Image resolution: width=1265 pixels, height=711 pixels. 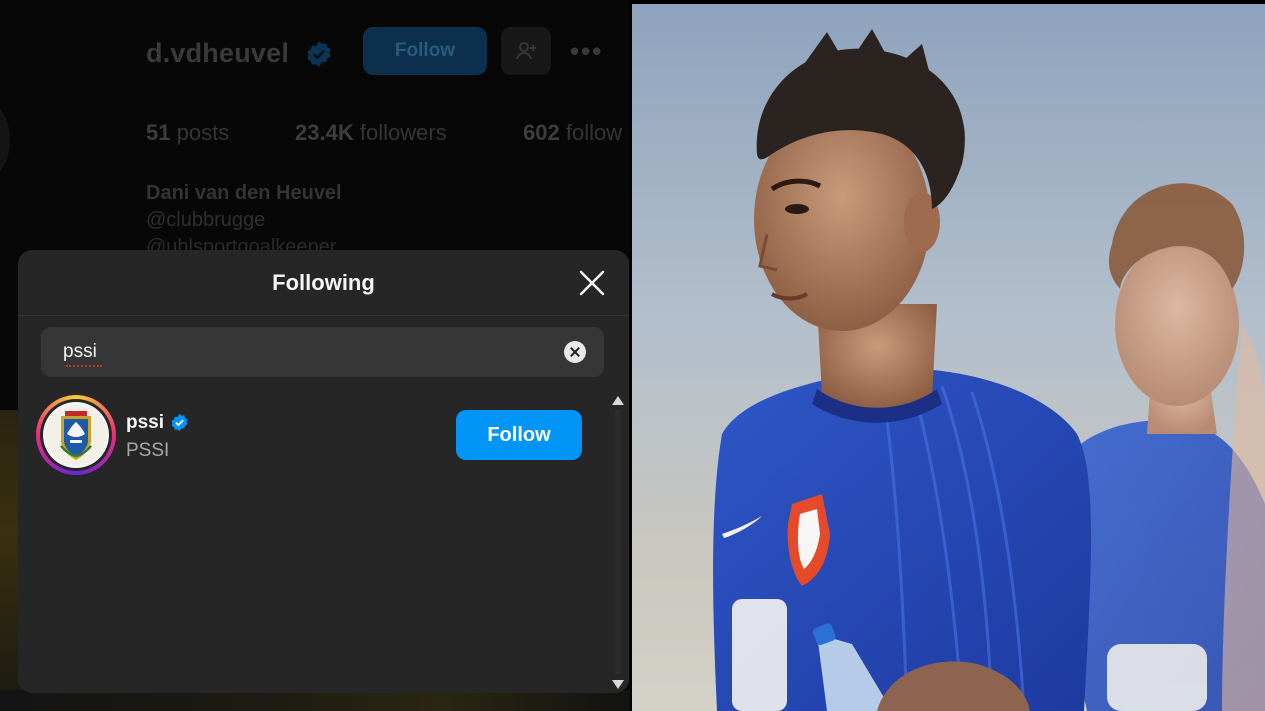 I want to click on add-user-button, so click(x=526, y=51).